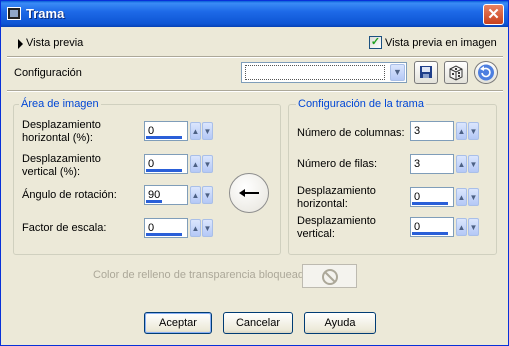 The image size is (509, 346). What do you see at coordinates (258, 323) in the screenshot?
I see `cancel-button: Cancelar` at bounding box center [258, 323].